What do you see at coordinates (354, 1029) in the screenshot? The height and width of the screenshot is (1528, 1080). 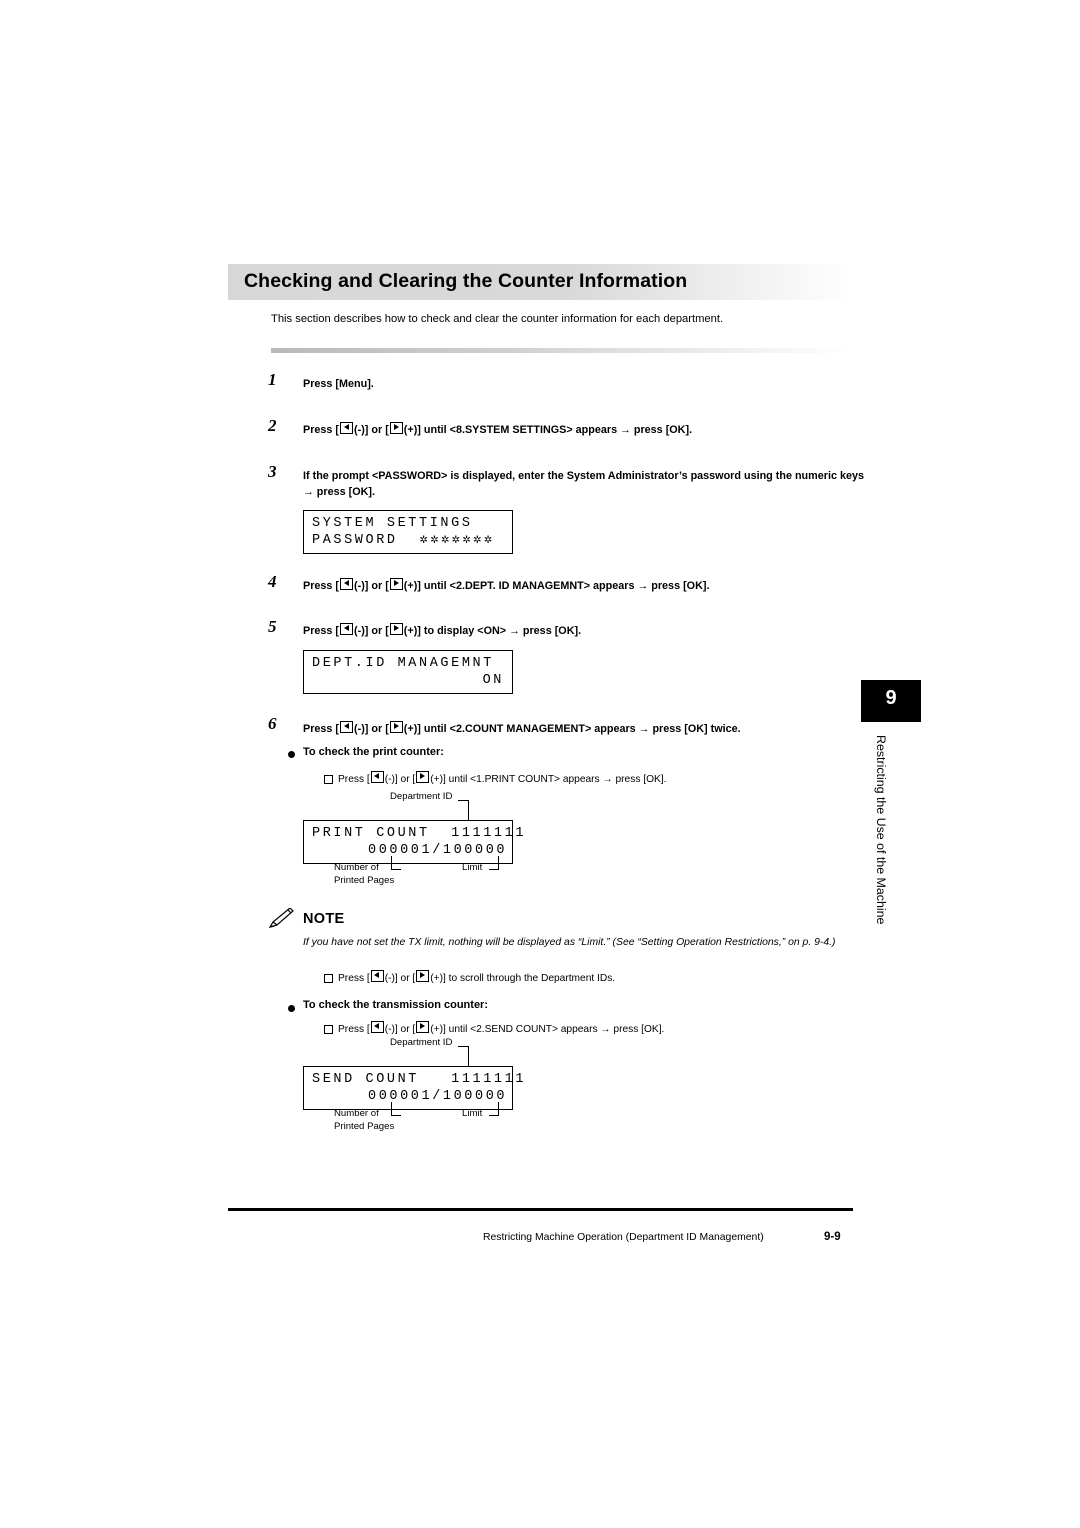 I see `tc-pre: Press [` at bounding box center [354, 1029].